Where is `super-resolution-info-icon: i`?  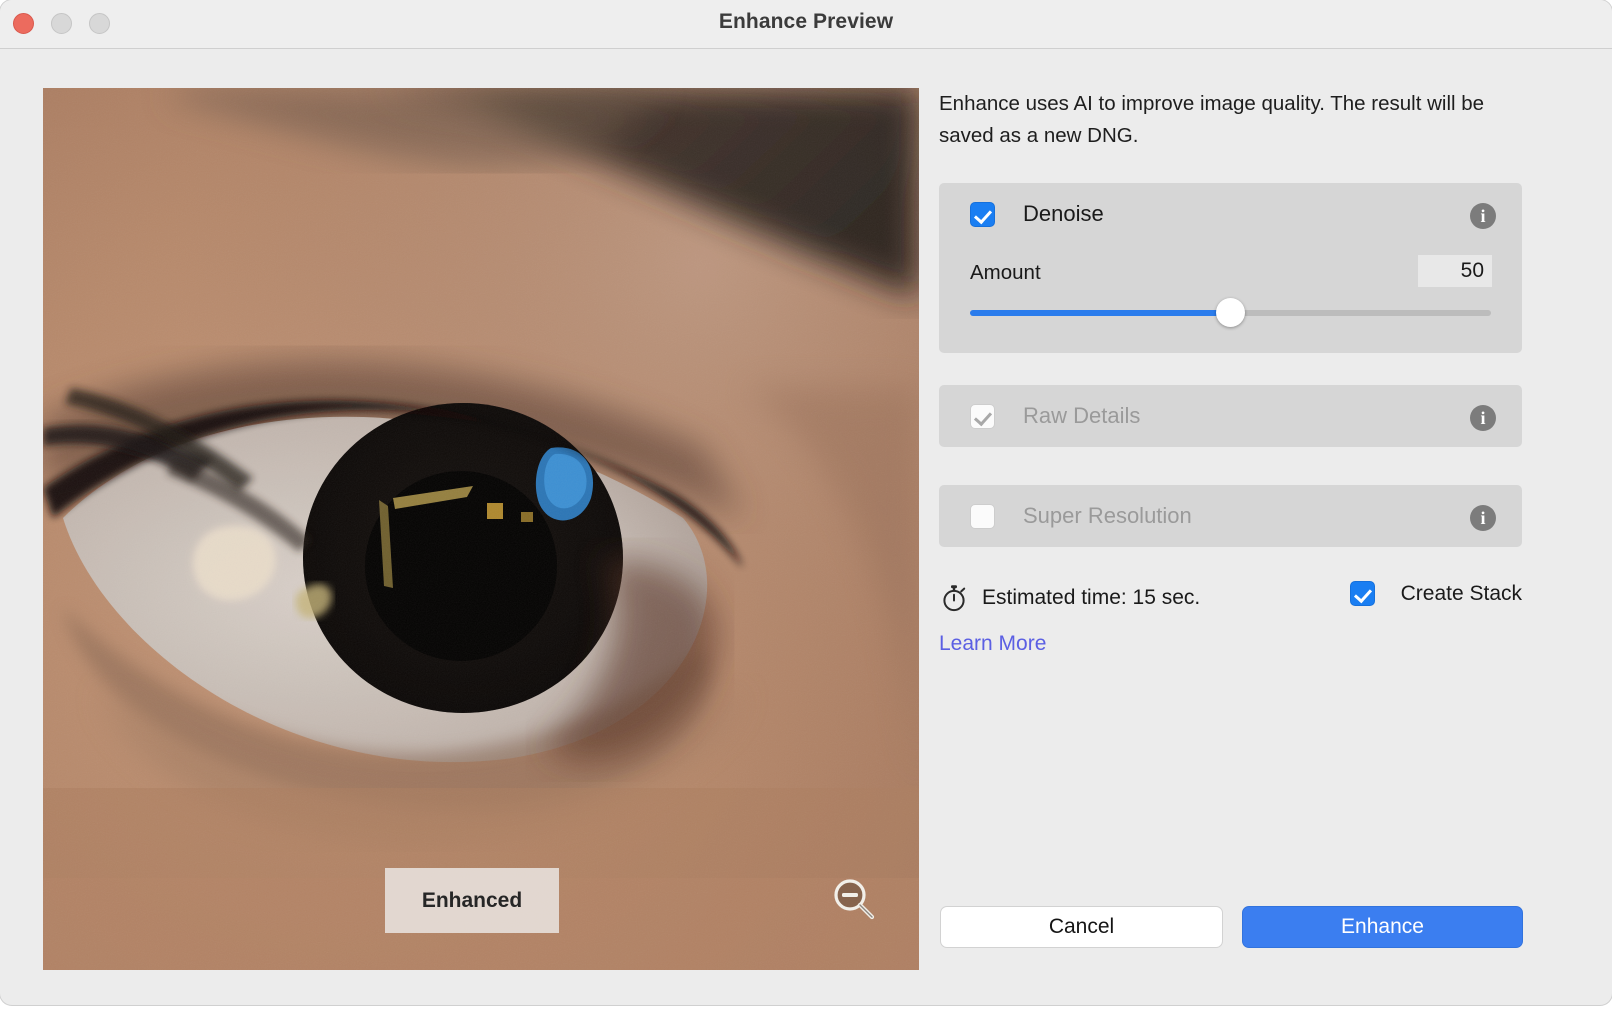 super-resolution-info-icon: i is located at coordinates (1483, 518).